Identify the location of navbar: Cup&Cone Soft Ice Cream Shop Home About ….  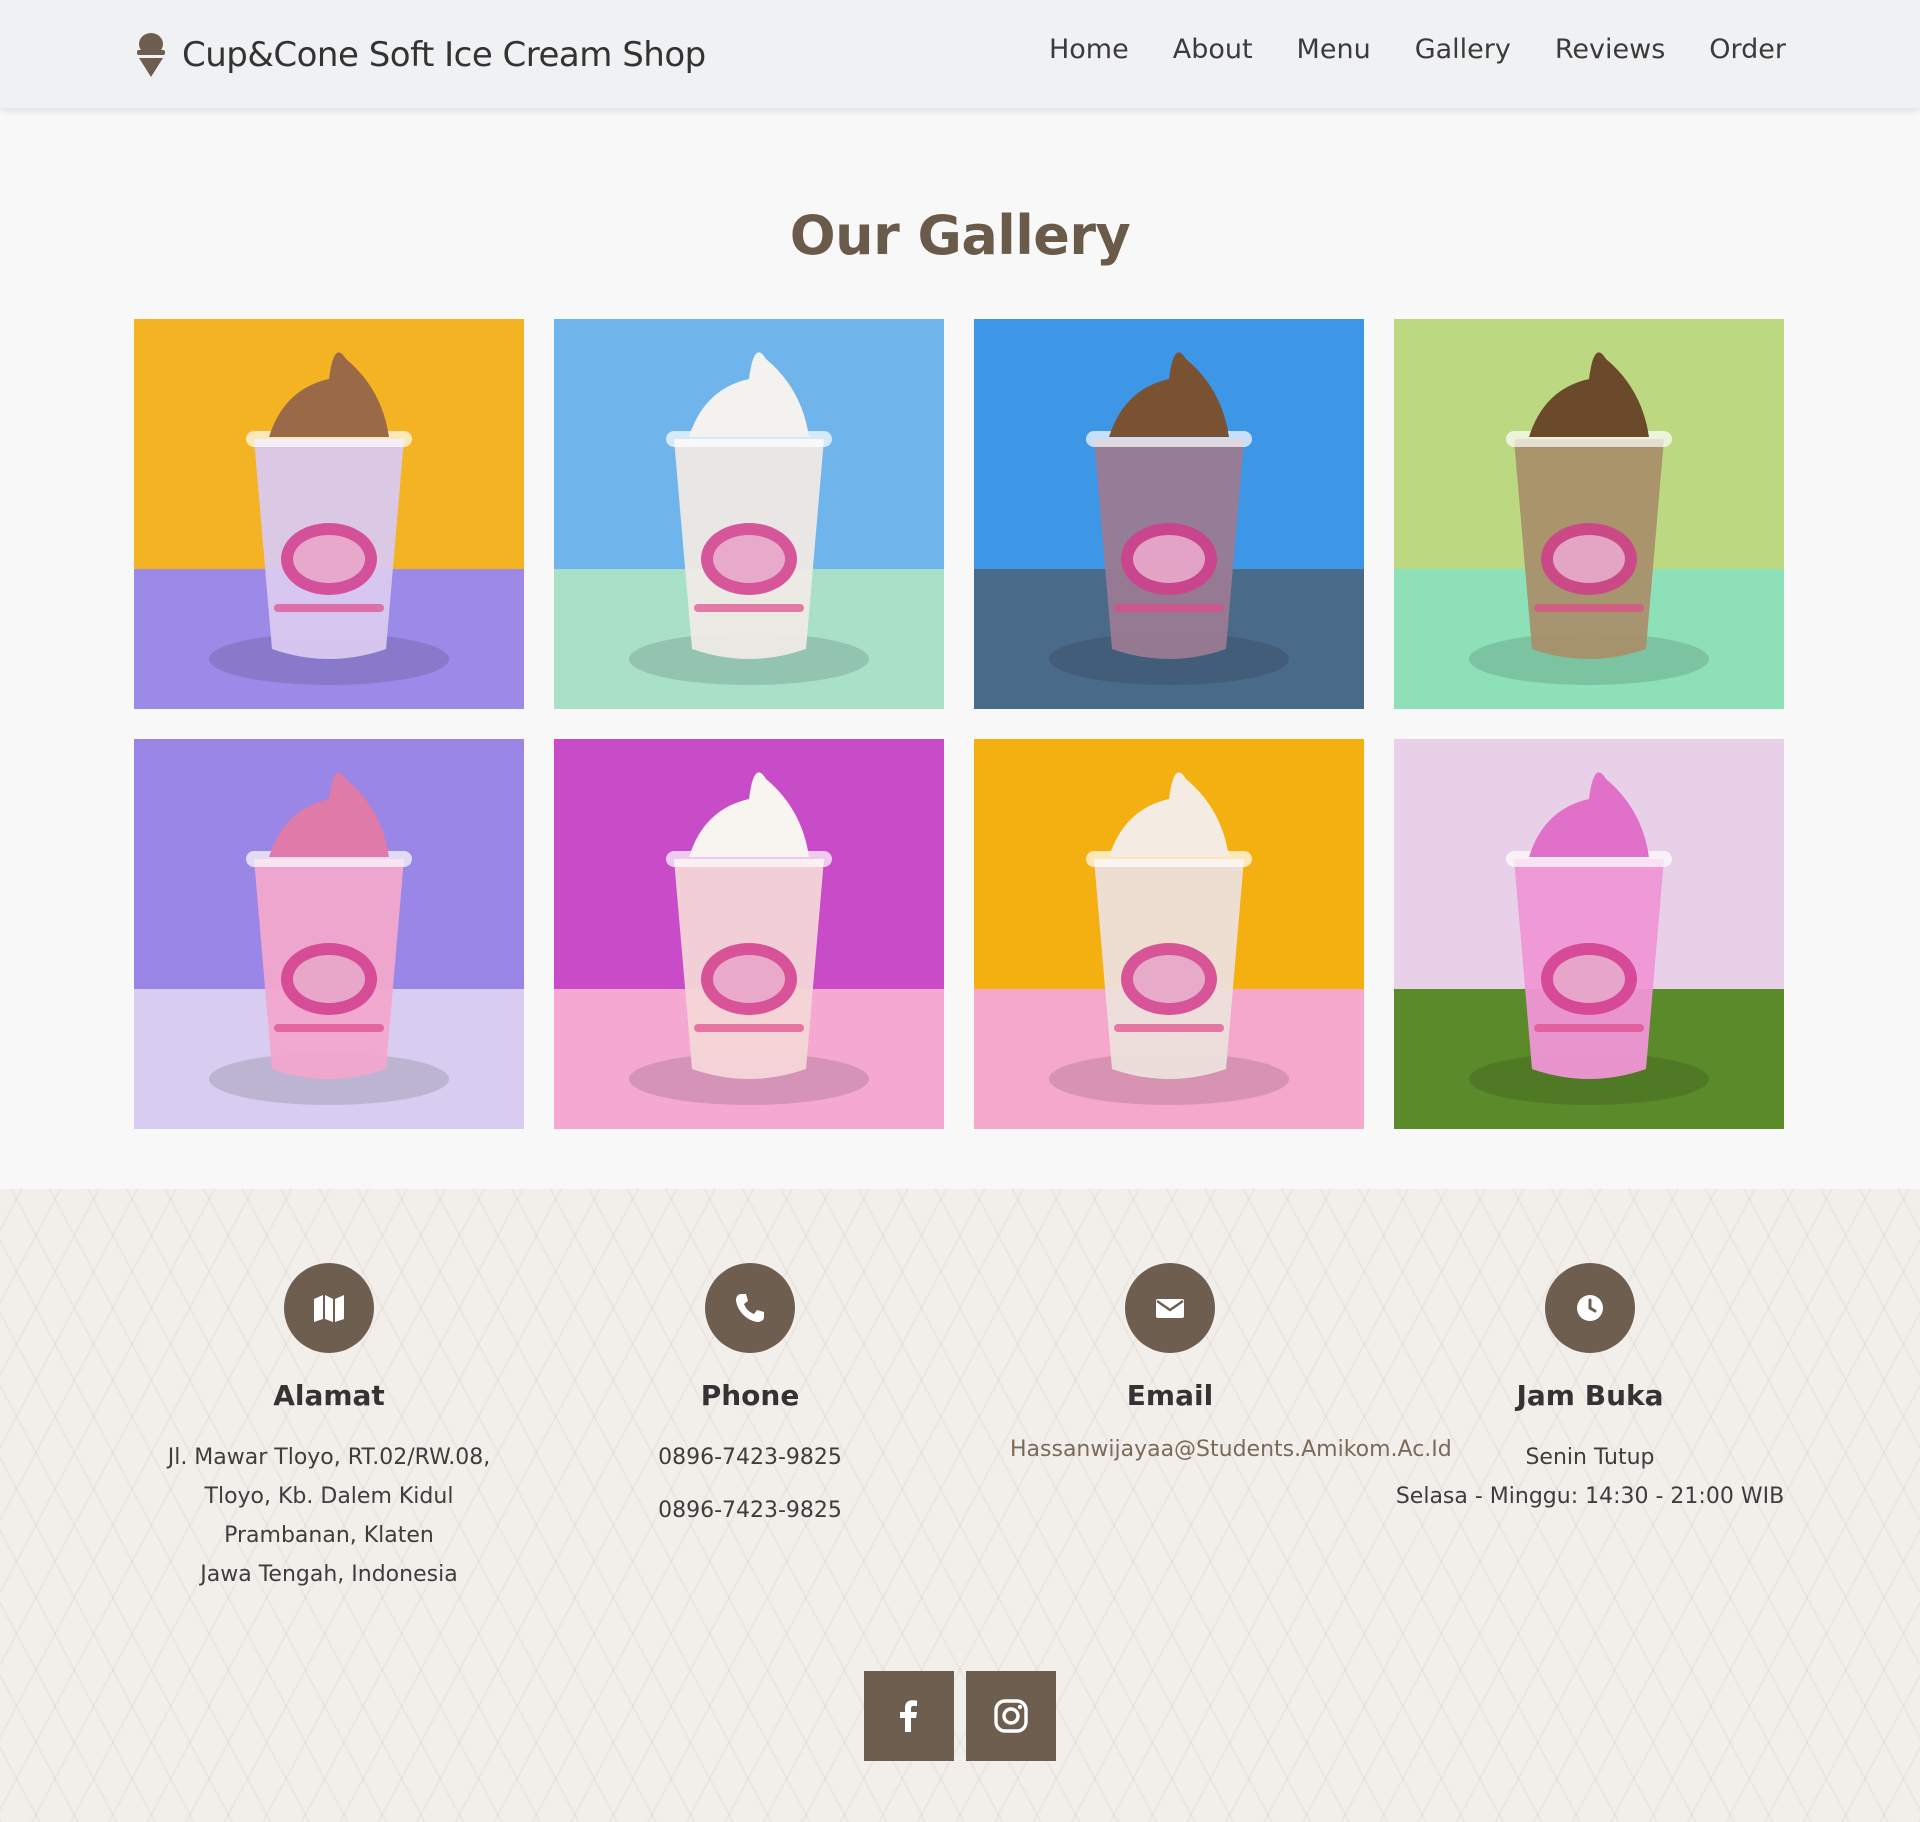
(960, 54).